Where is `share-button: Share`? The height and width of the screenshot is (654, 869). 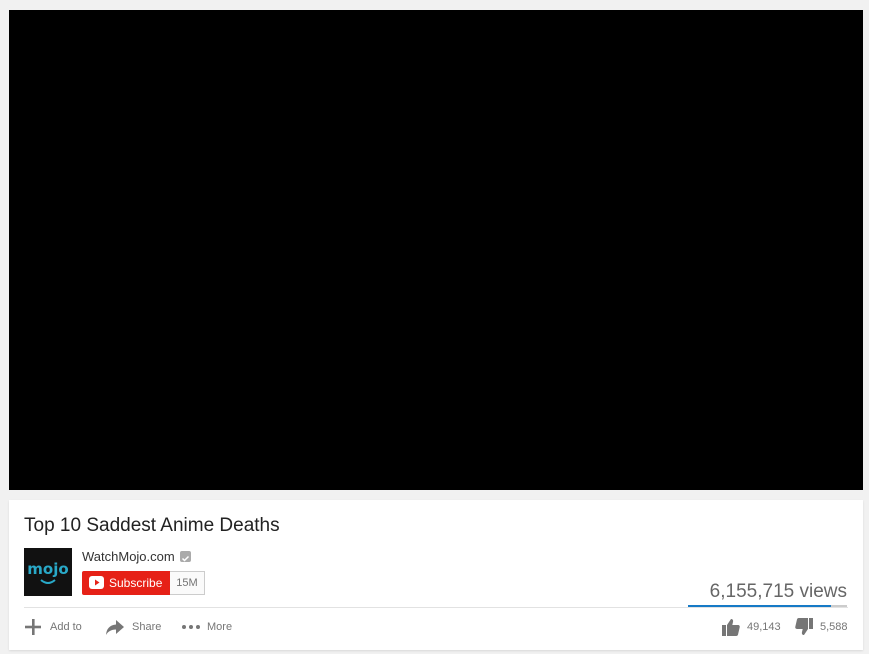
share-button: Share is located at coordinates (133, 627).